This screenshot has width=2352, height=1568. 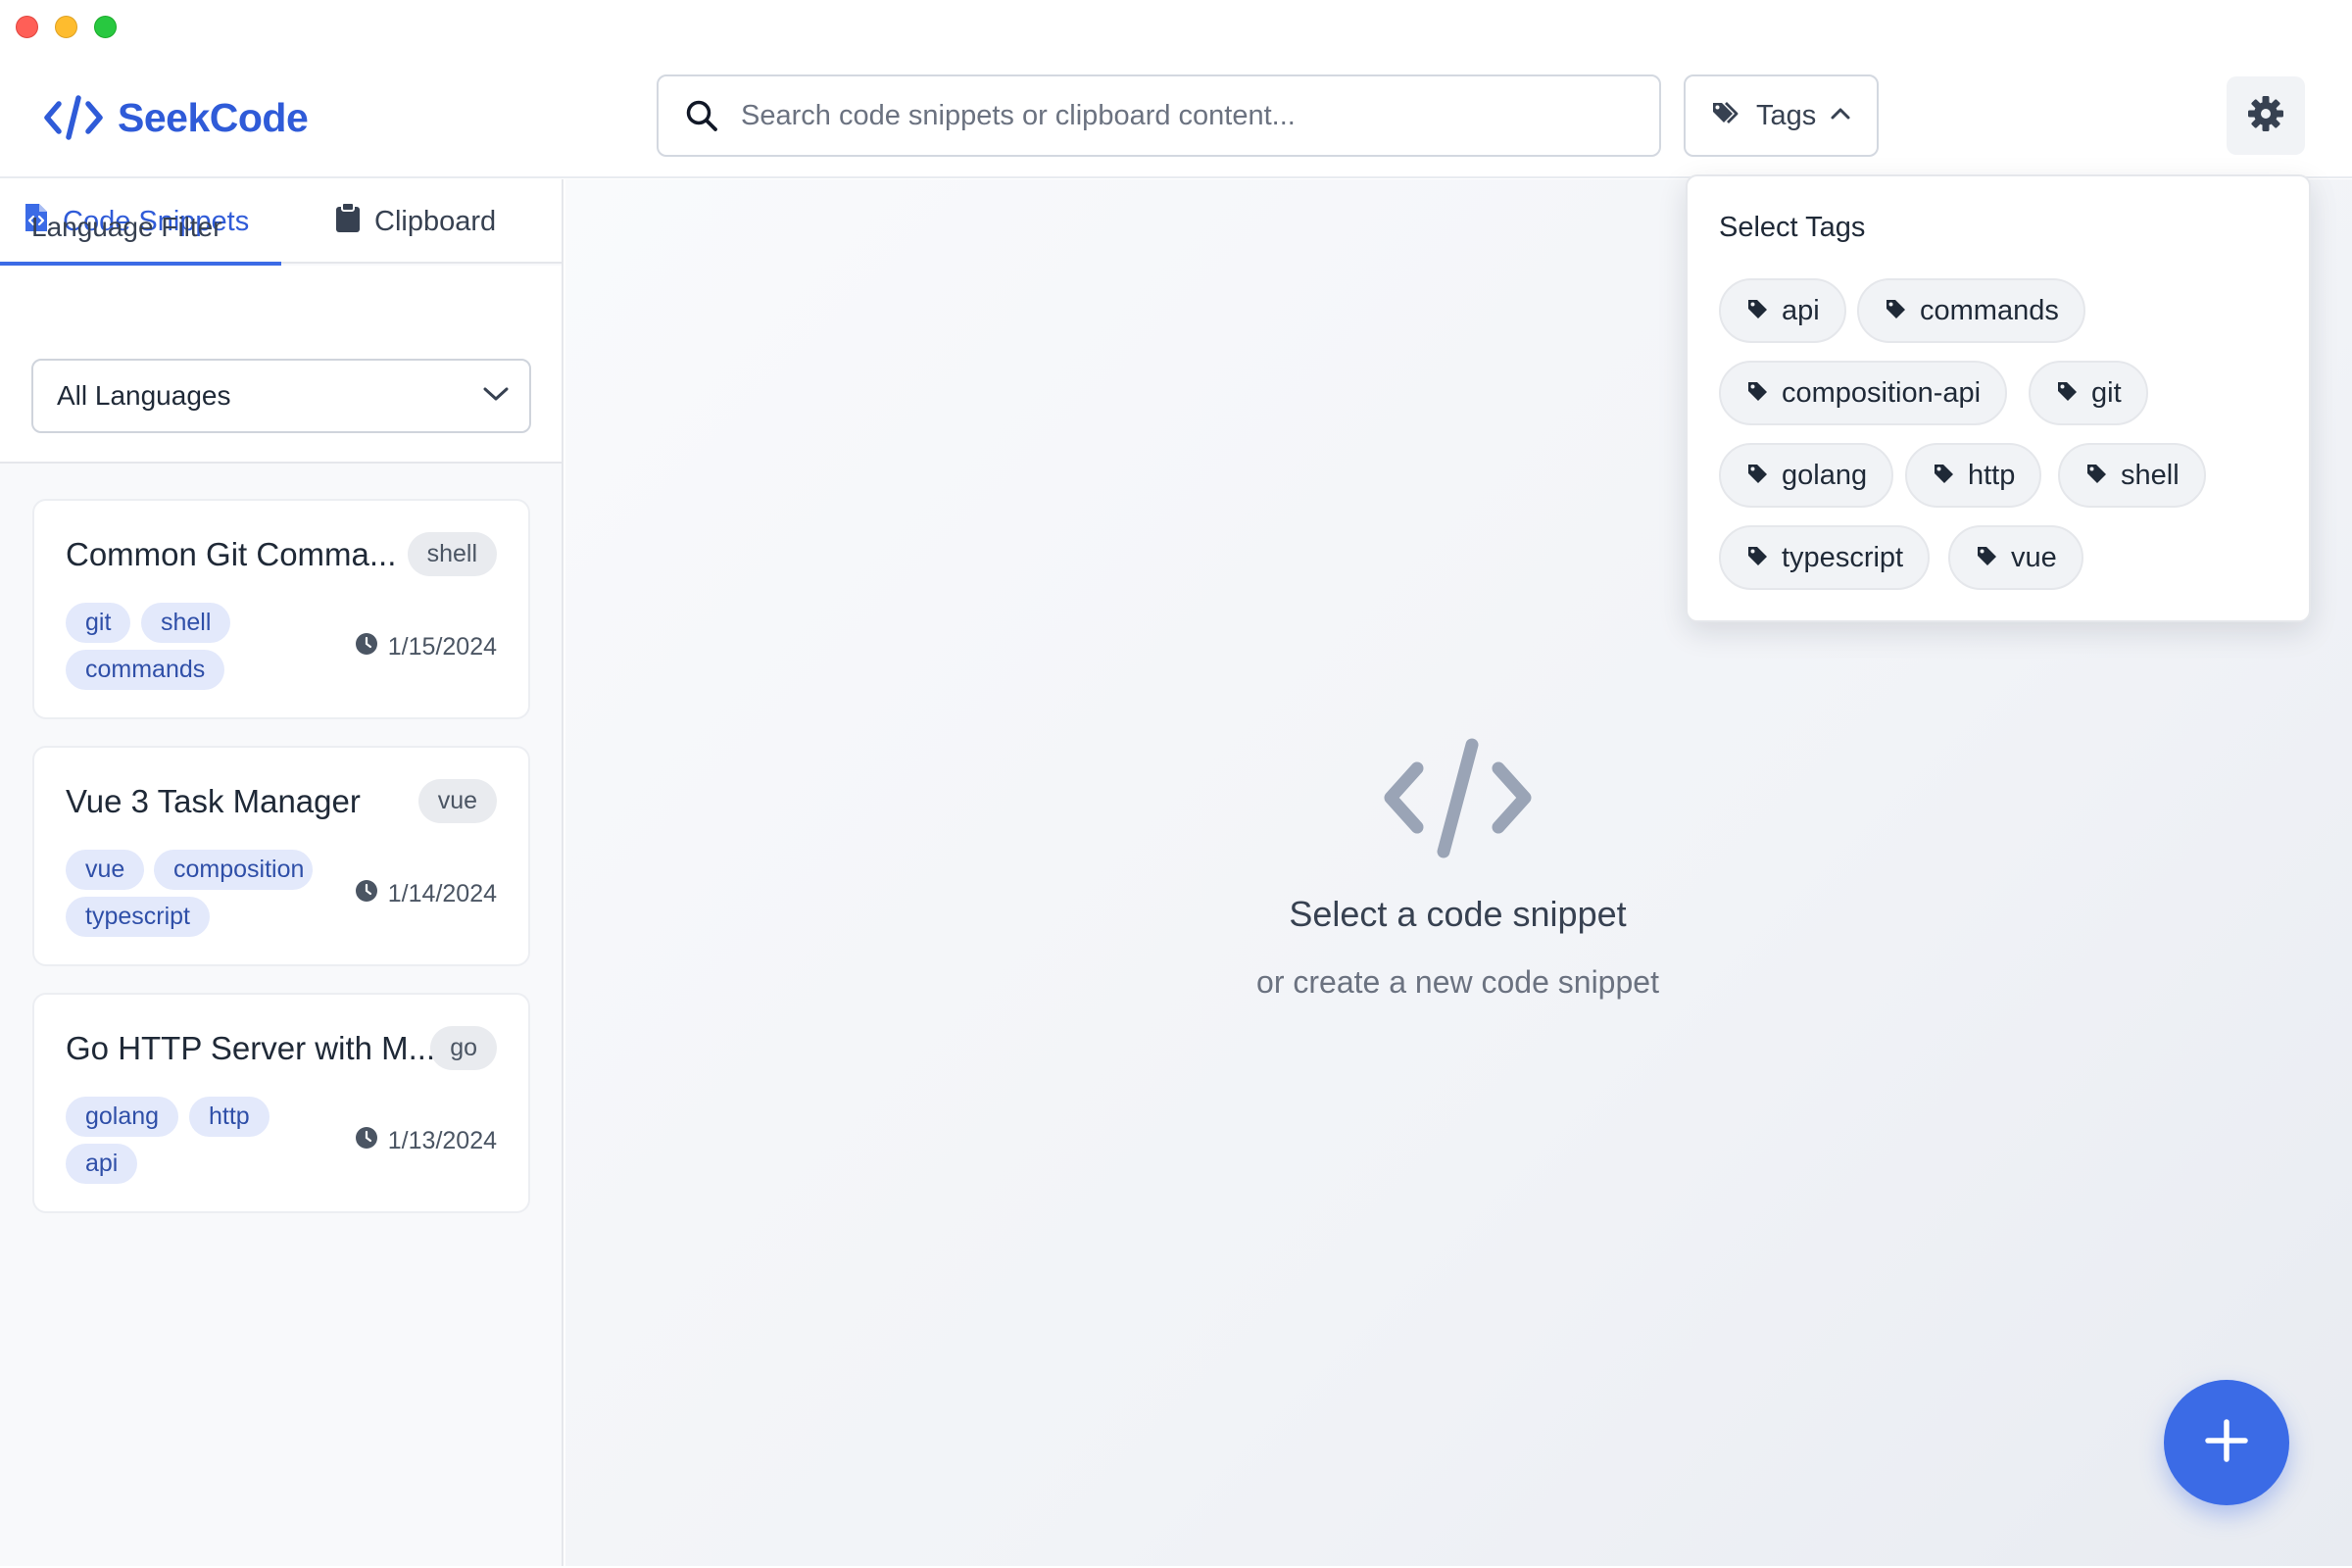 I want to click on tag-label: shell, so click(x=2150, y=475).